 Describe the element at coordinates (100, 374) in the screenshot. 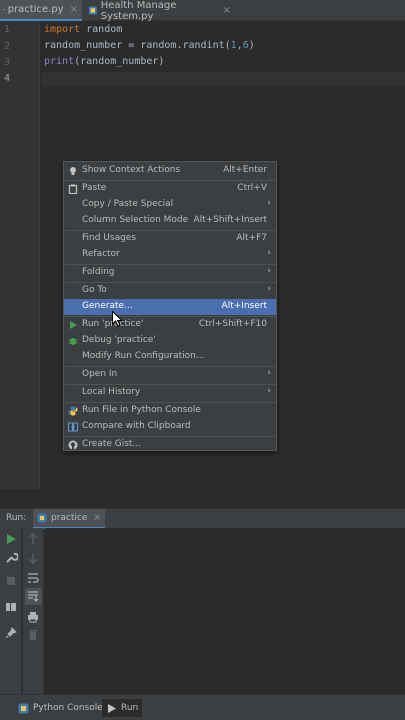

I see `menu-item-label: Open In` at that location.